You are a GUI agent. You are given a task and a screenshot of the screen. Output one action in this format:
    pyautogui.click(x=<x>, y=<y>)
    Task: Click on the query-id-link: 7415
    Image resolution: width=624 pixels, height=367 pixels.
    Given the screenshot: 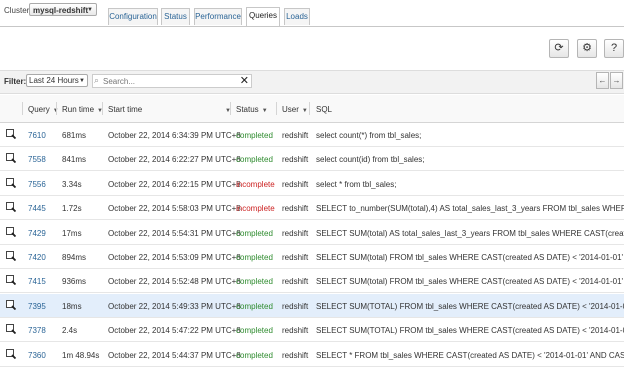 What is the action you would take?
    pyautogui.click(x=37, y=281)
    